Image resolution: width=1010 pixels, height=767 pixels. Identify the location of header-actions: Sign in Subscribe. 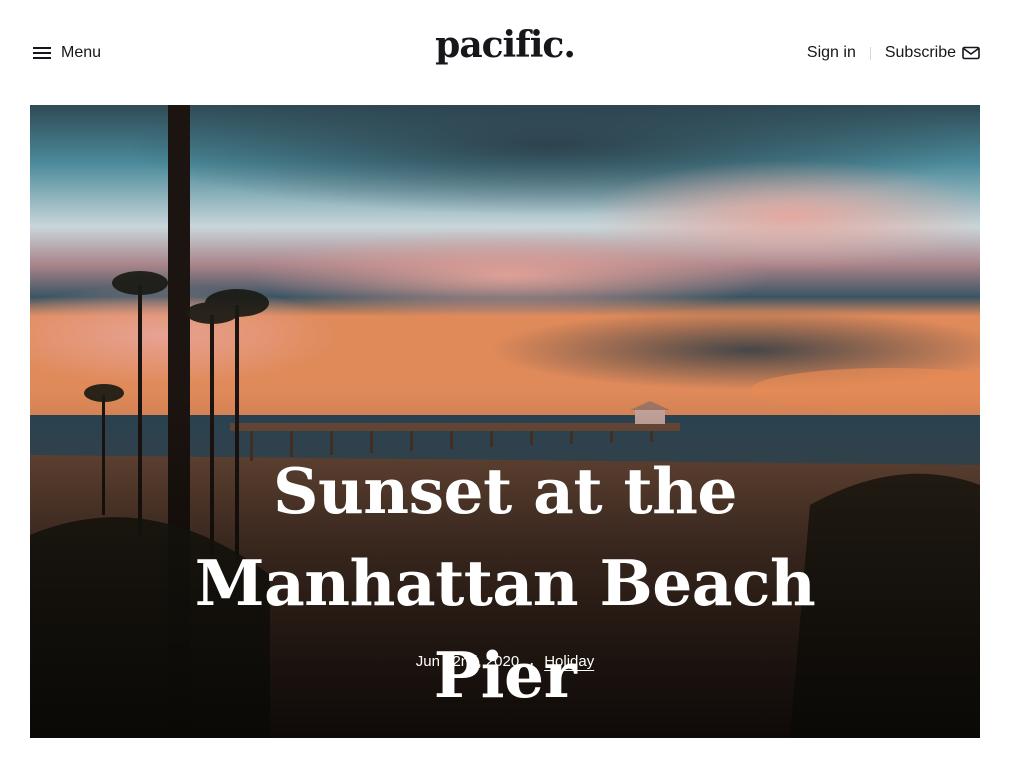
(893, 53).